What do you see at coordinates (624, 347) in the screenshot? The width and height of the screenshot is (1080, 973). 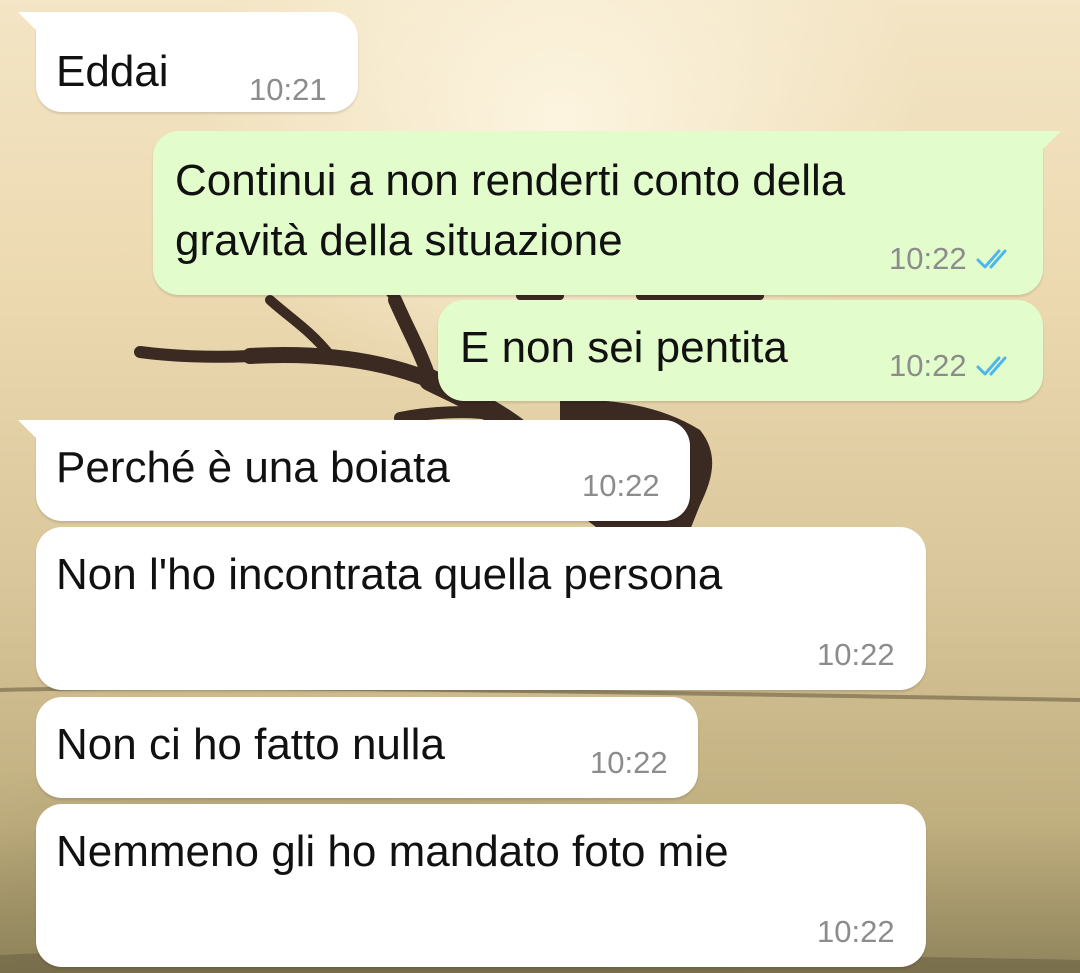 I see `message-text: E non sei pentita` at bounding box center [624, 347].